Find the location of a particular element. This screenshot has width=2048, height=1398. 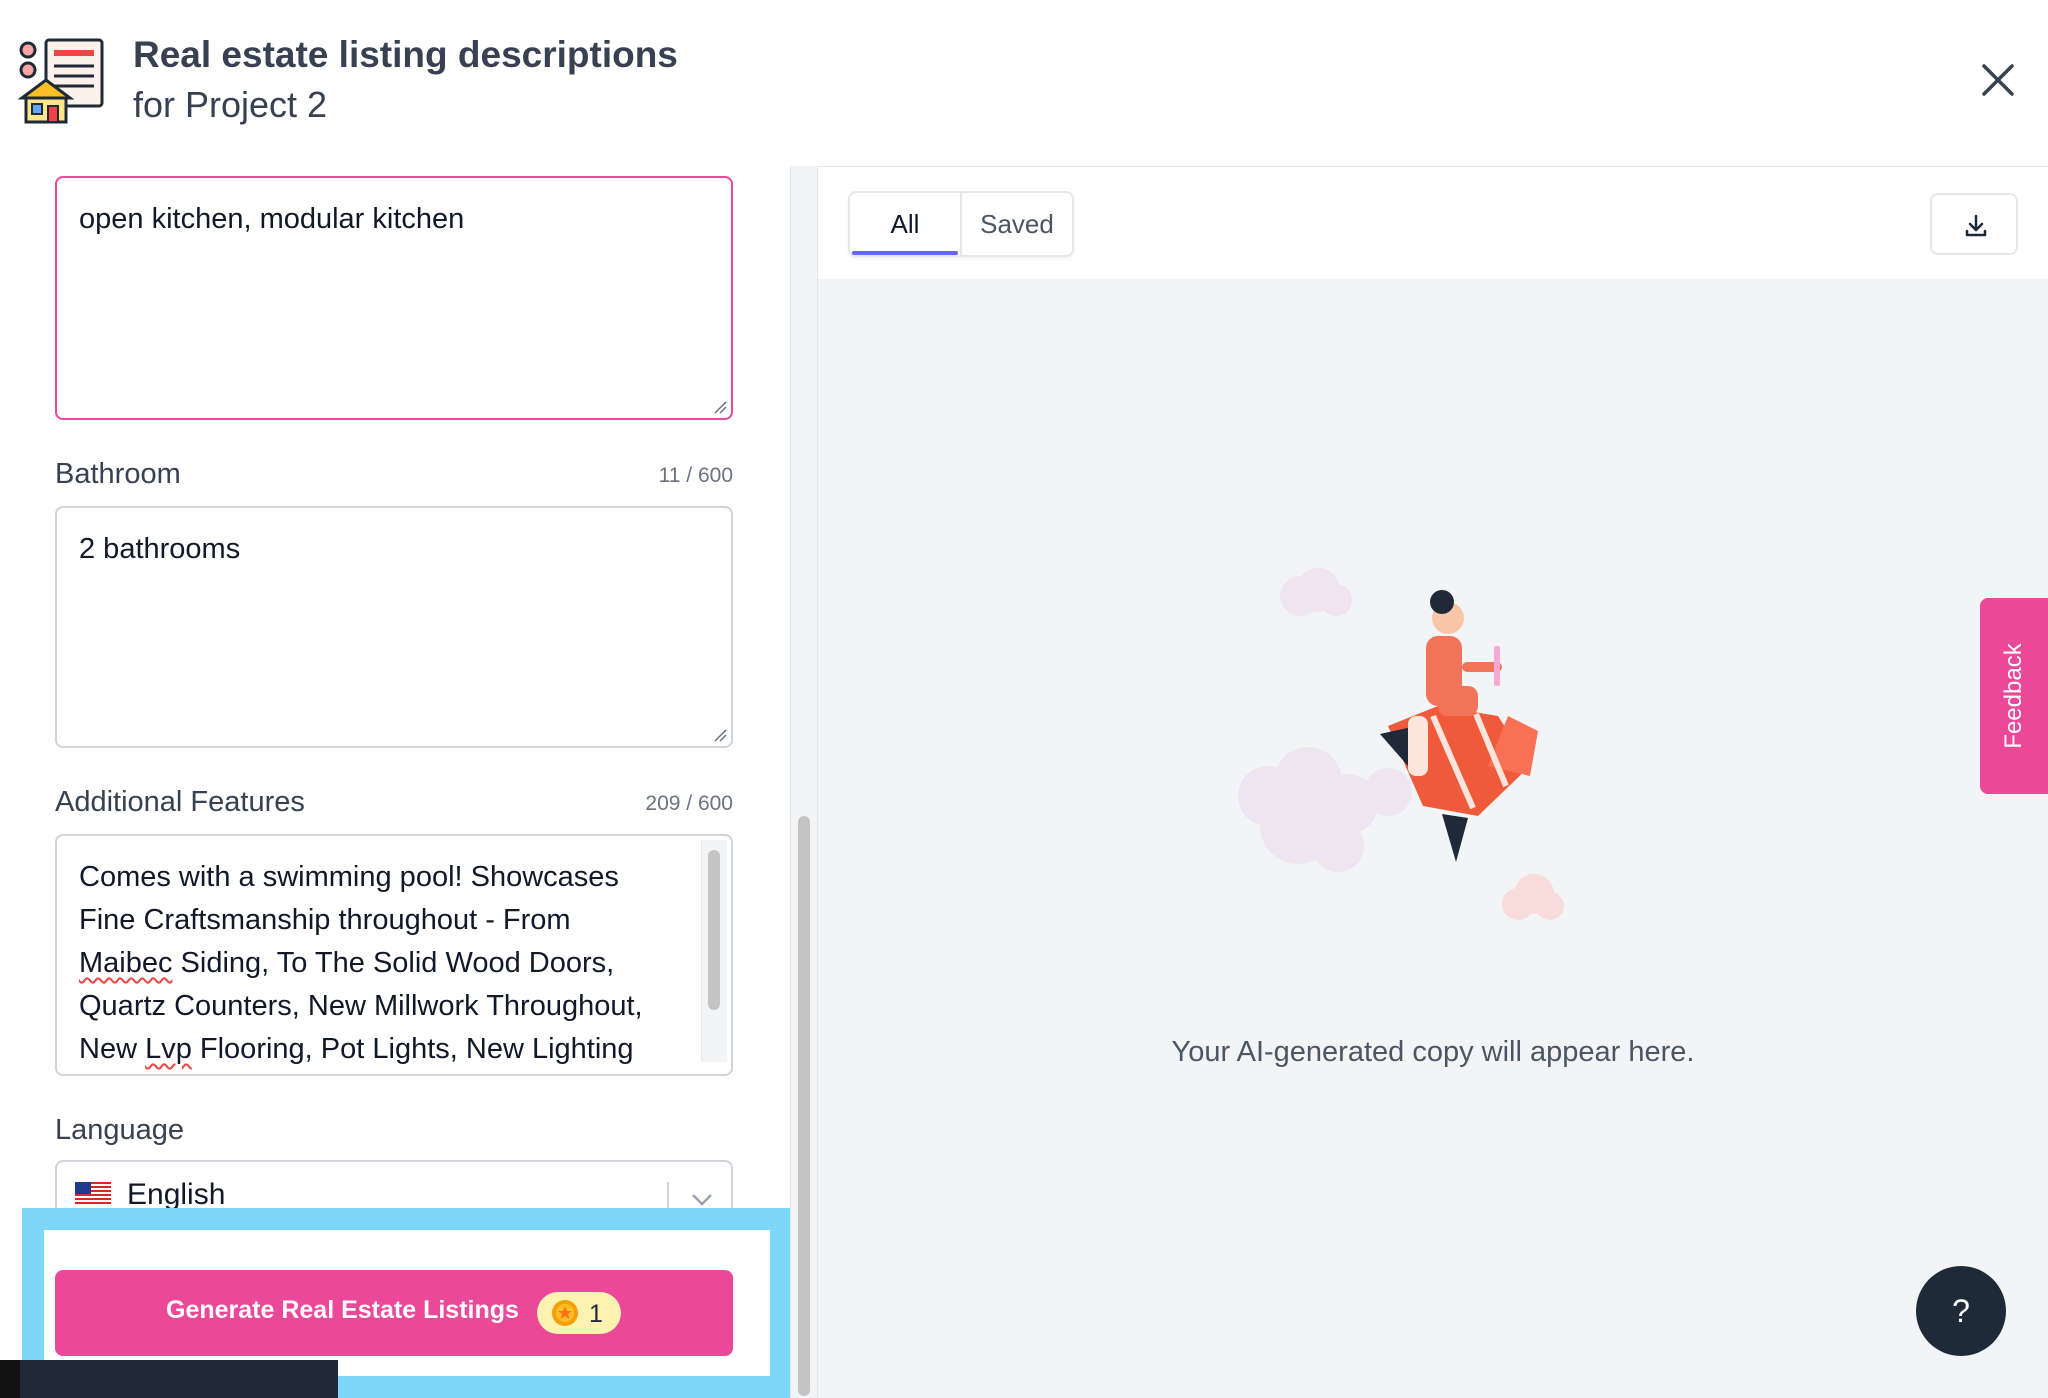

bathroom-textarea: 2 bathrooms is located at coordinates (394, 627).